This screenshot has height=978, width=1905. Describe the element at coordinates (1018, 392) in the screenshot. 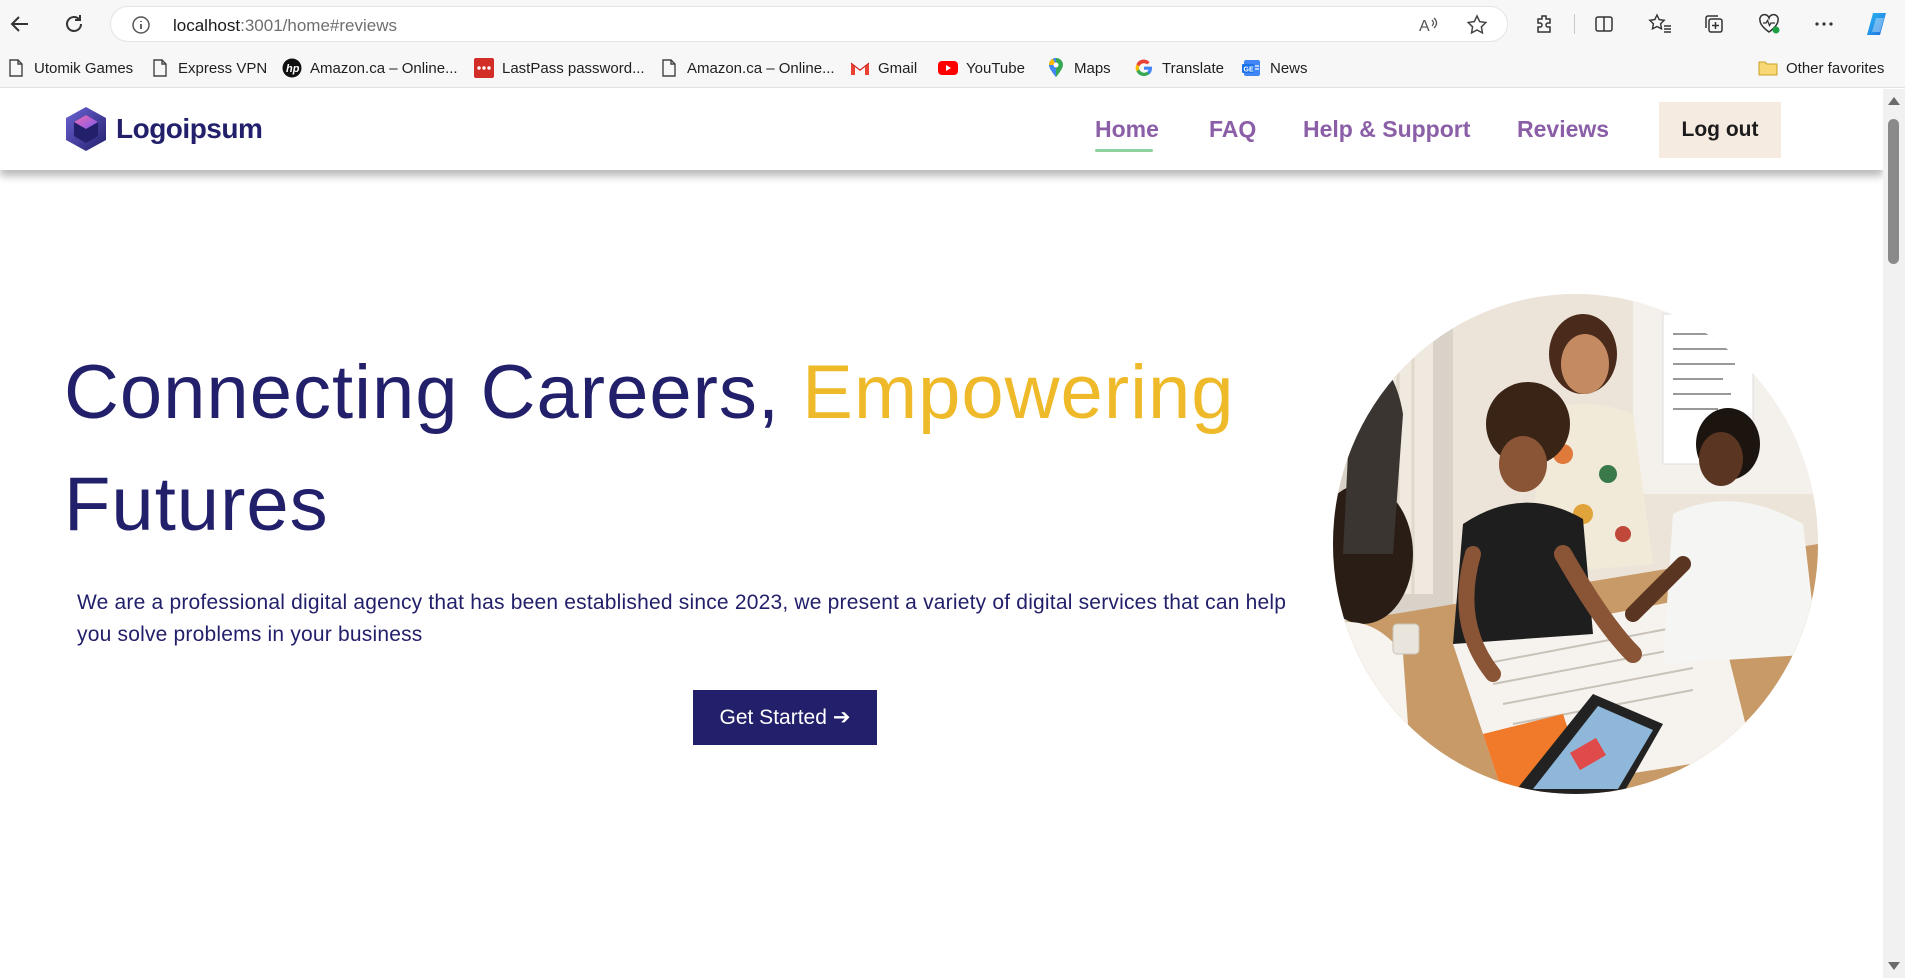

I see `hero-title-accent: Empowering` at that location.